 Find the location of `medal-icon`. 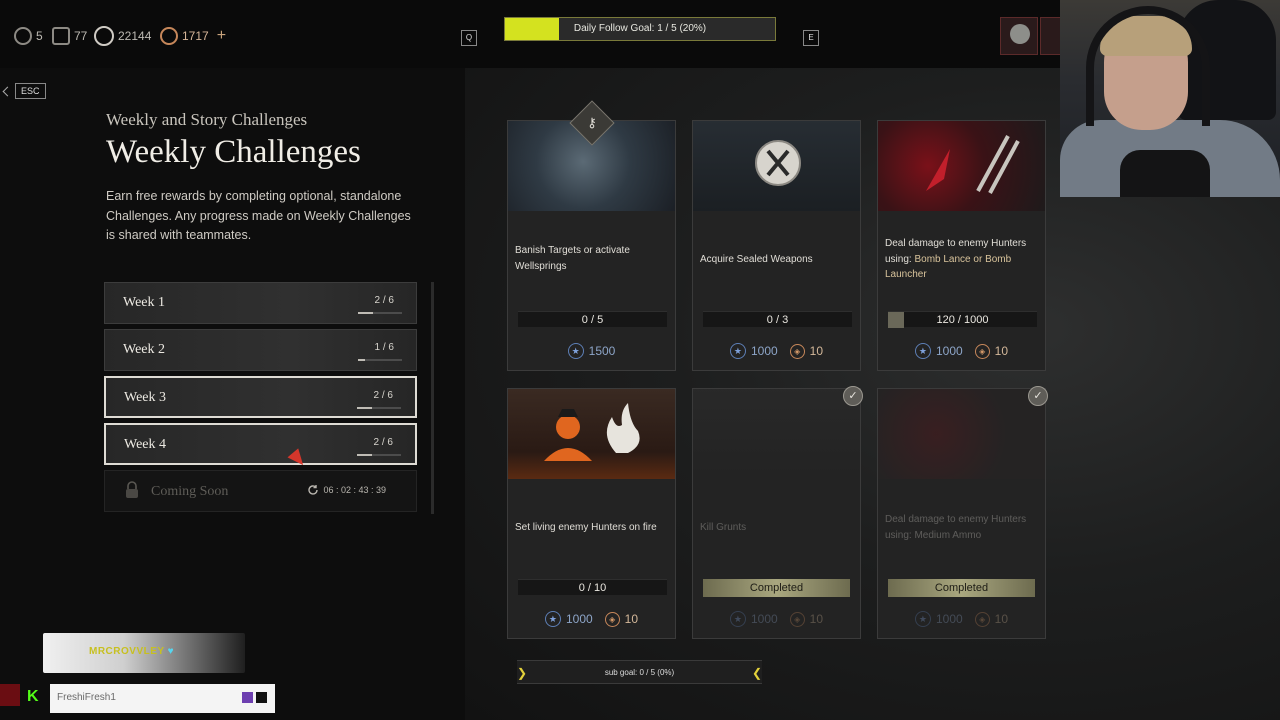

medal-icon is located at coordinates (23, 36).